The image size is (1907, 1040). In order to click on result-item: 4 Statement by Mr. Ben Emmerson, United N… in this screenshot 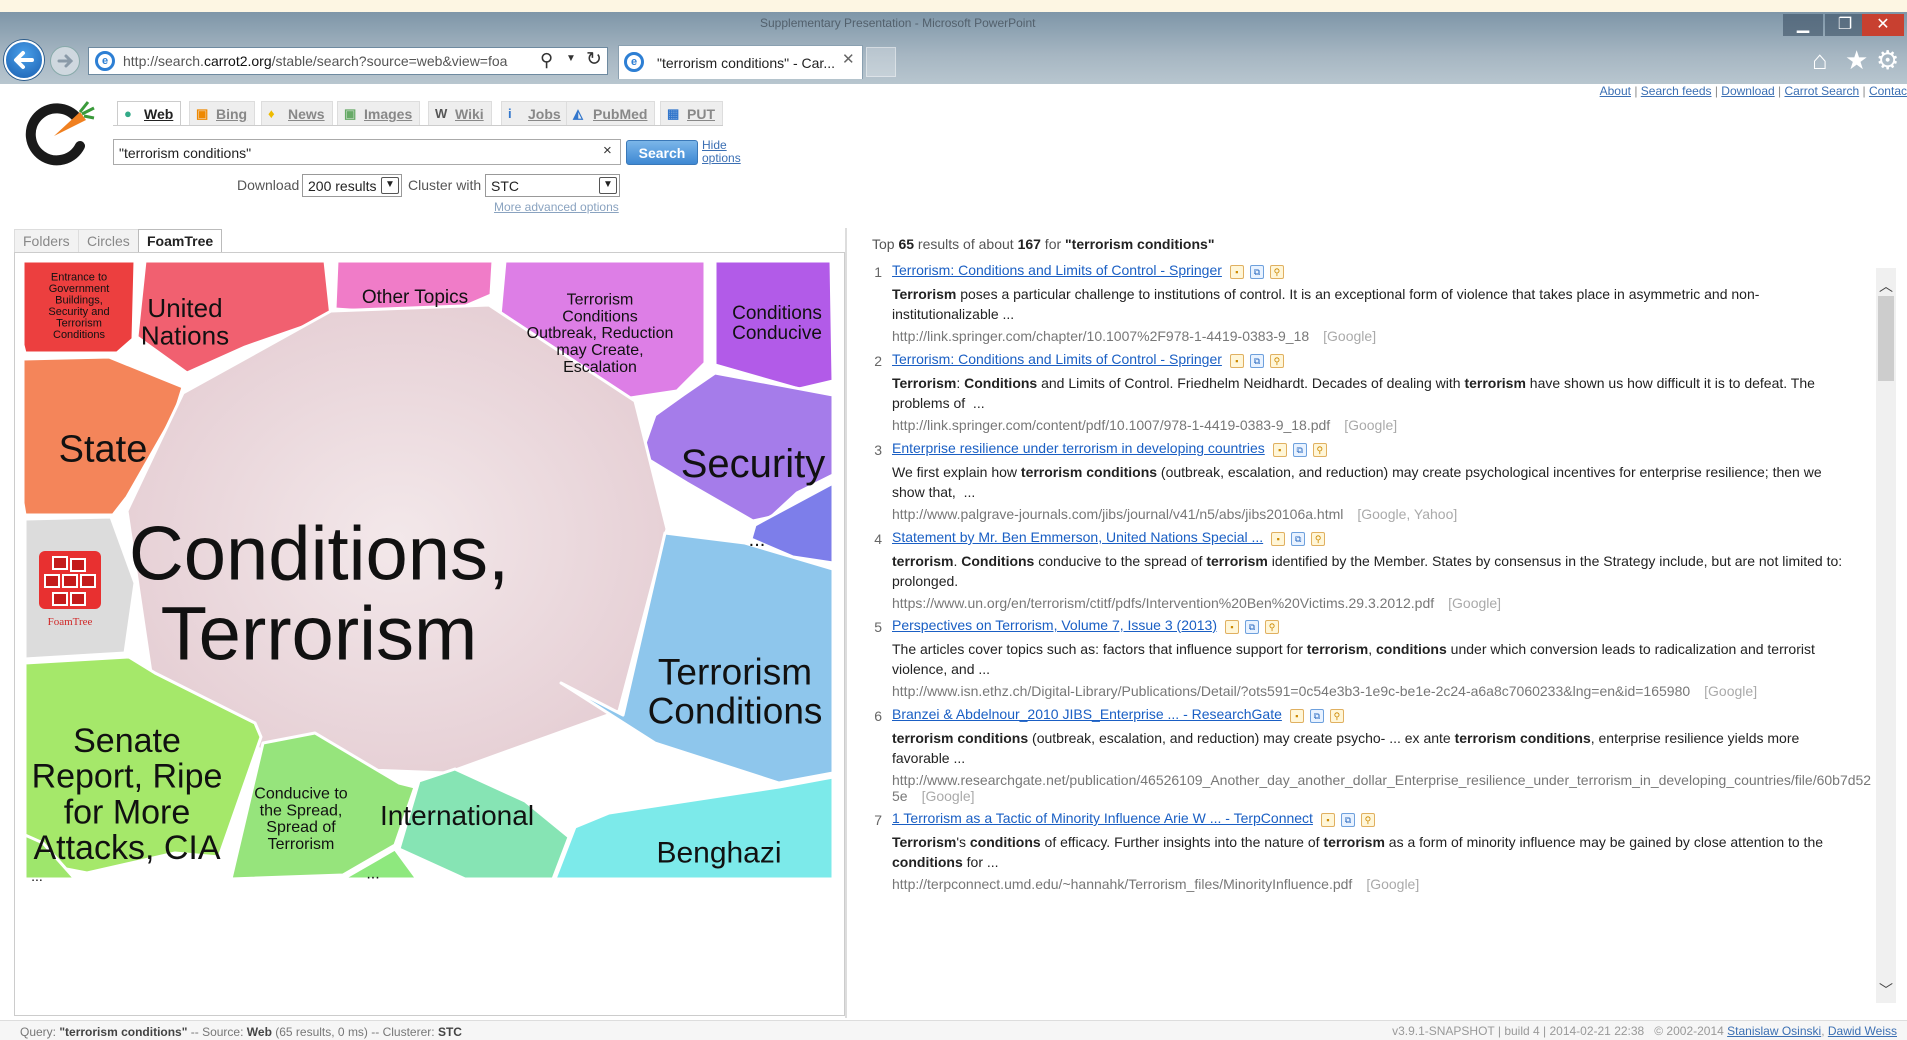, I will do `click(1368, 570)`.